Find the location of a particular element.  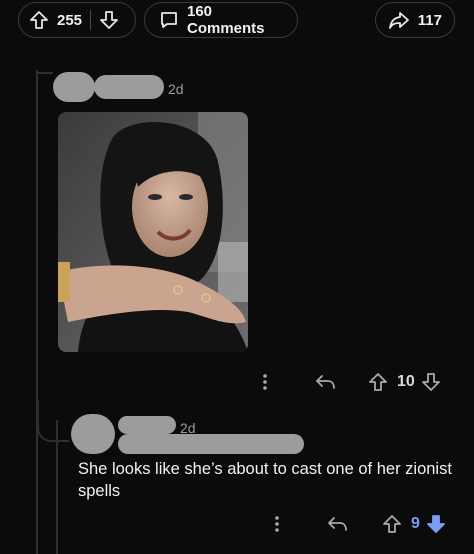

parent-comment-actions: 10 is located at coordinates (350, 382).